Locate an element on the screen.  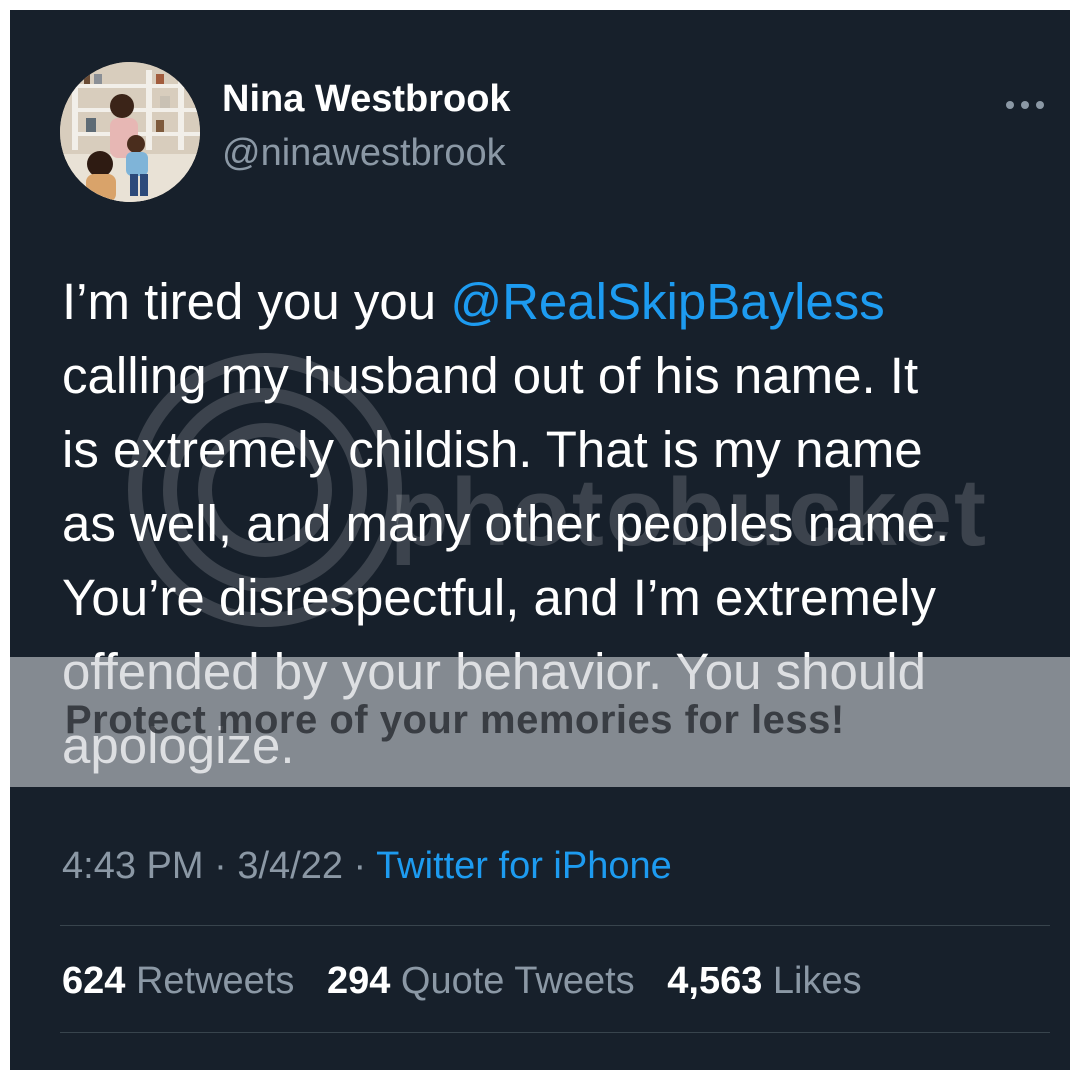
tweet-line: as well, and many other peoples name. is located at coordinates (506, 523).